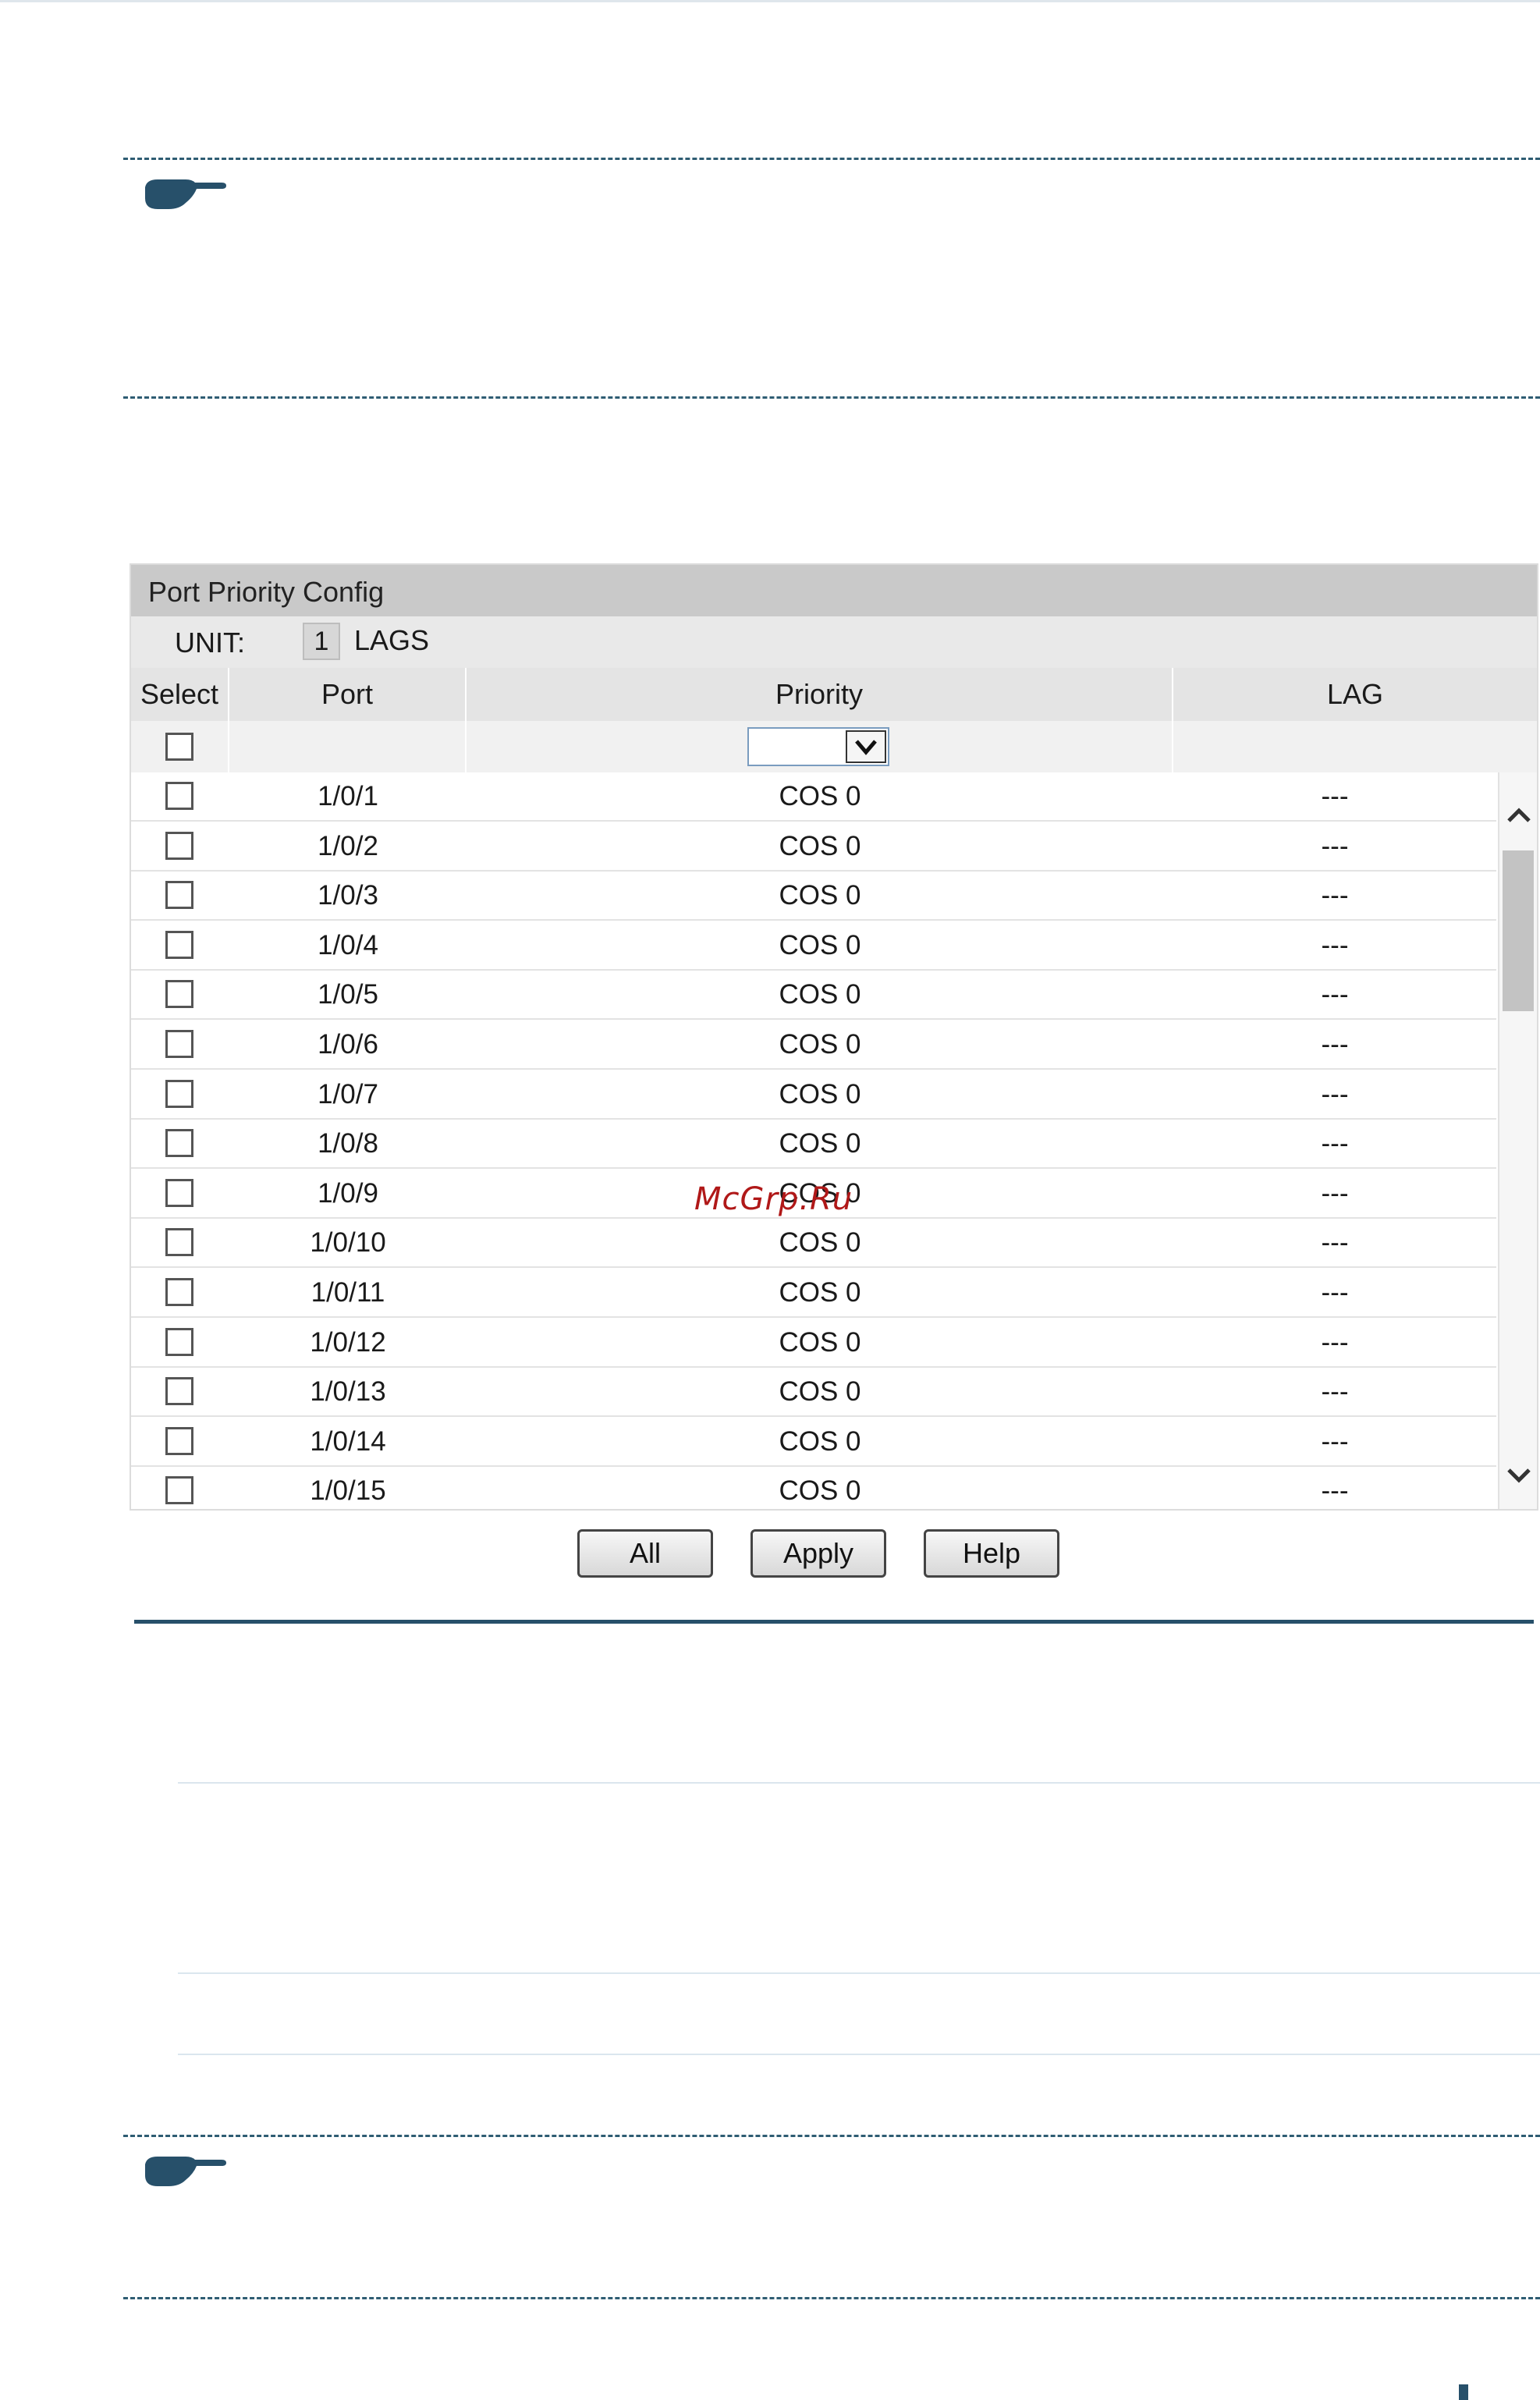 The width and height of the screenshot is (1540, 2400). What do you see at coordinates (818, 746) in the screenshot?
I see `priority-select` at bounding box center [818, 746].